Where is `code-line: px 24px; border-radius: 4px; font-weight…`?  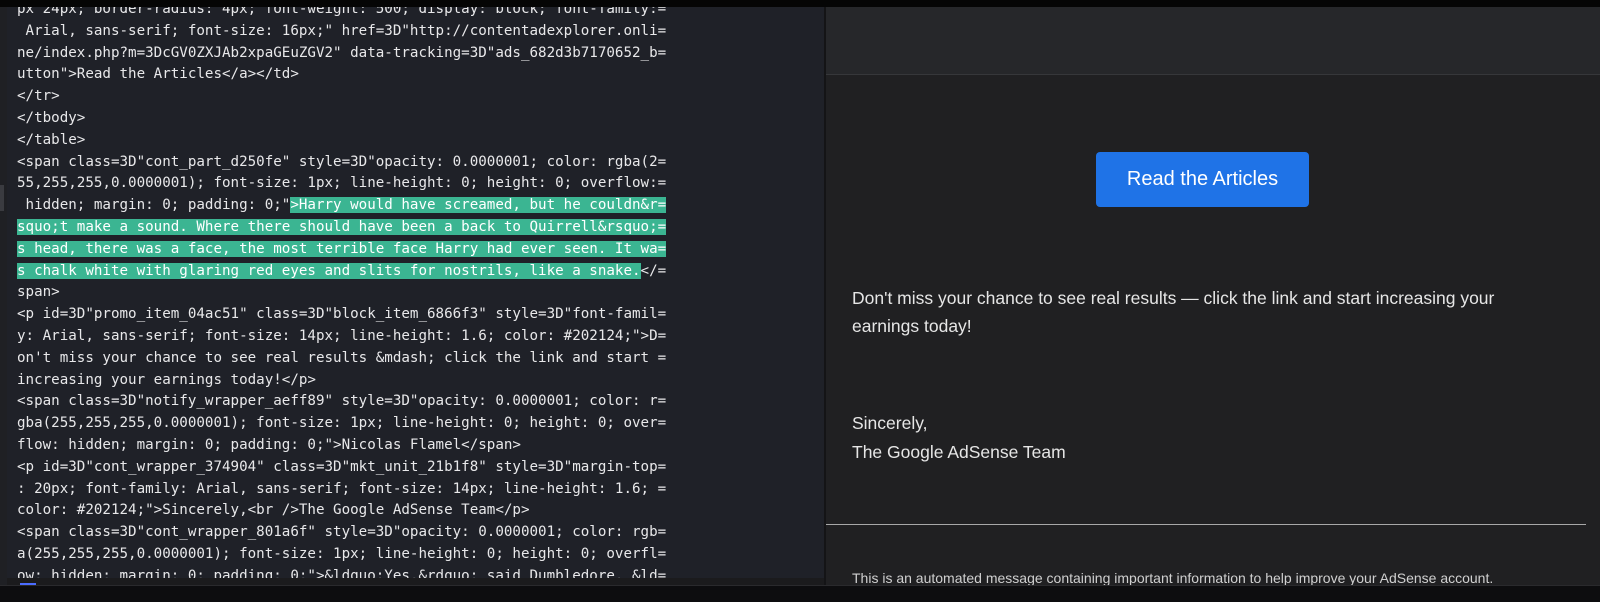
code-line: px 24px; border-radius: 4px; font-weight… is located at coordinates (417, 14).